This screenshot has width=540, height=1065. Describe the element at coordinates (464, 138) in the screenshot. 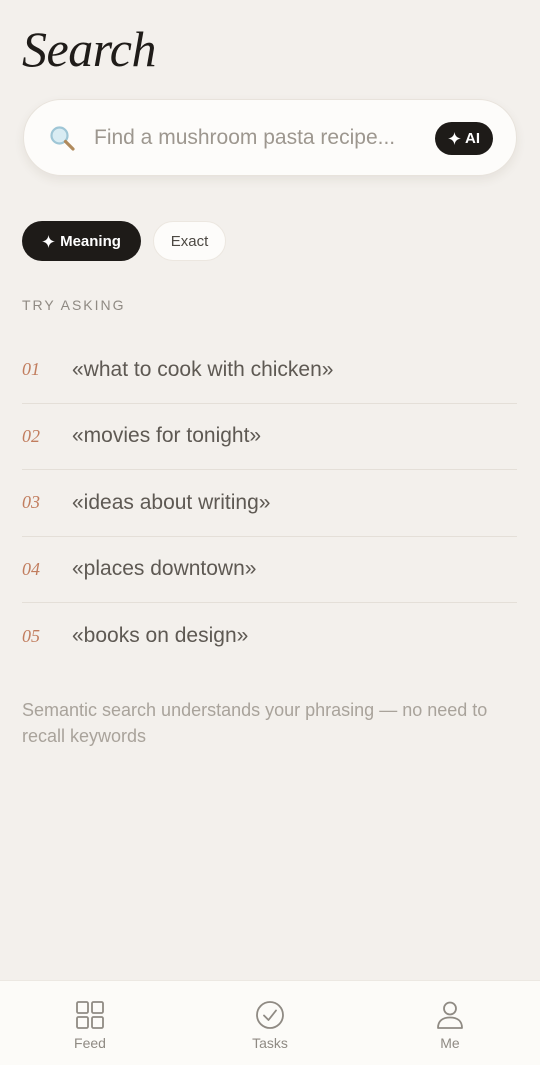

I see `ai-button: AI` at that location.